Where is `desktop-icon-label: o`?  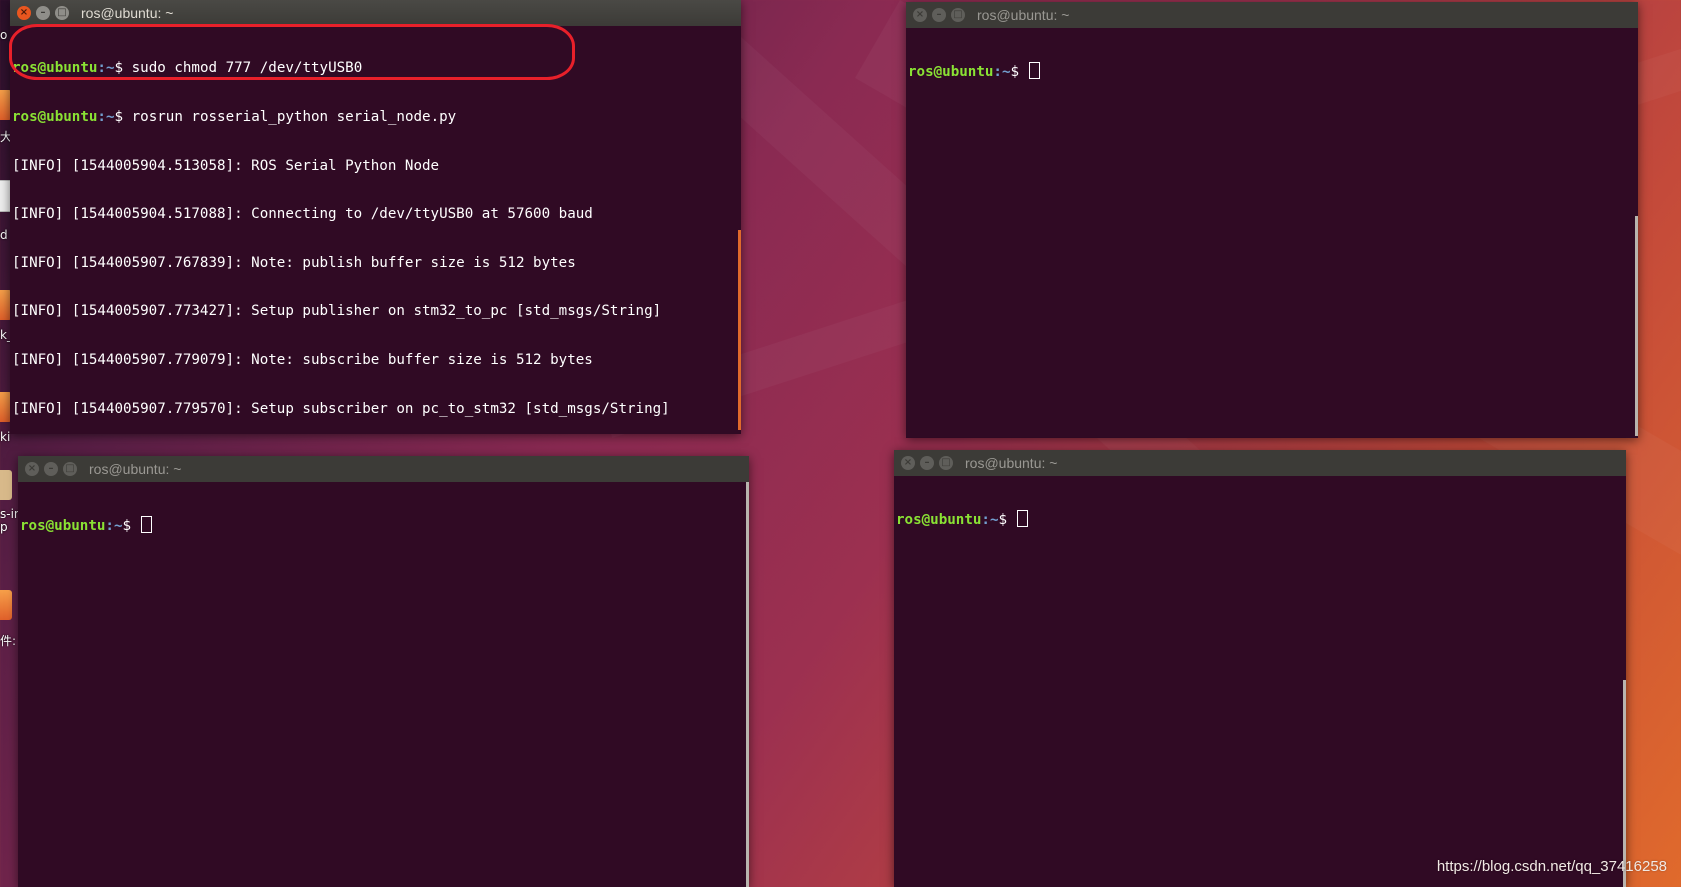
desktop-icon-label: o is located at coordinates (4, 35).